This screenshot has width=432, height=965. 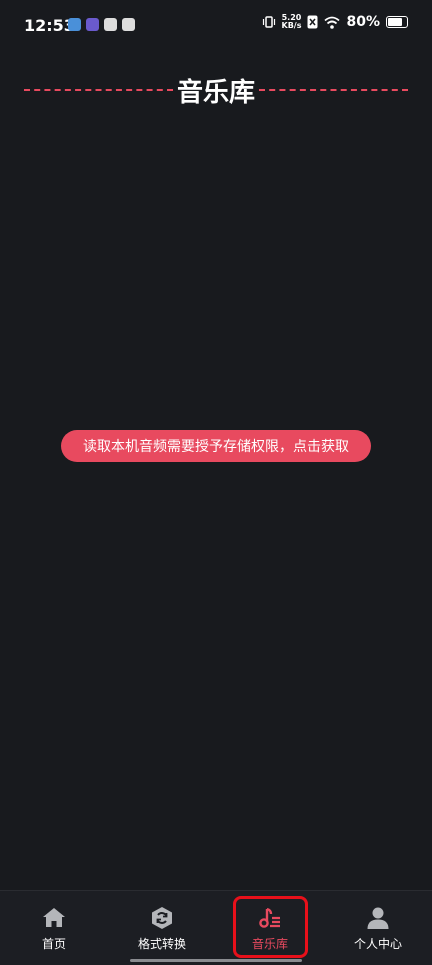 I want to click on net-speed-unit: KB/s, so click(x=291, y=25).